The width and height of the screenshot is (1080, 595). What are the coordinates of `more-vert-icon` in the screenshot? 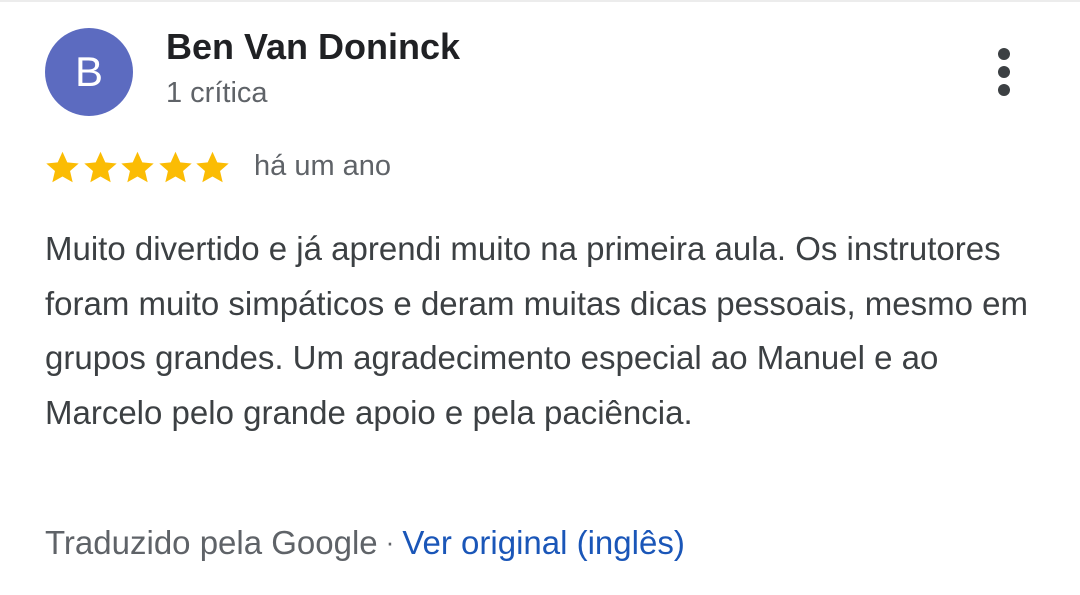 It's located at (1004, 54).